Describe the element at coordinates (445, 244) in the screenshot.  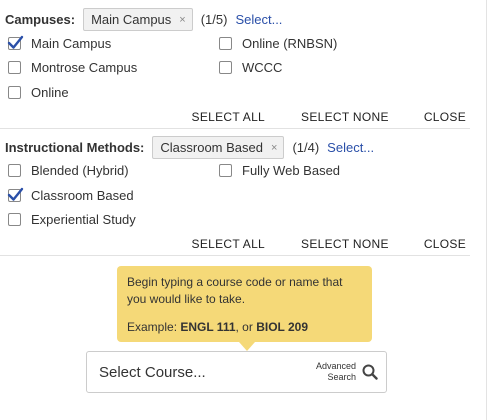
I see `methods-close-button: CLOSE` at that location.